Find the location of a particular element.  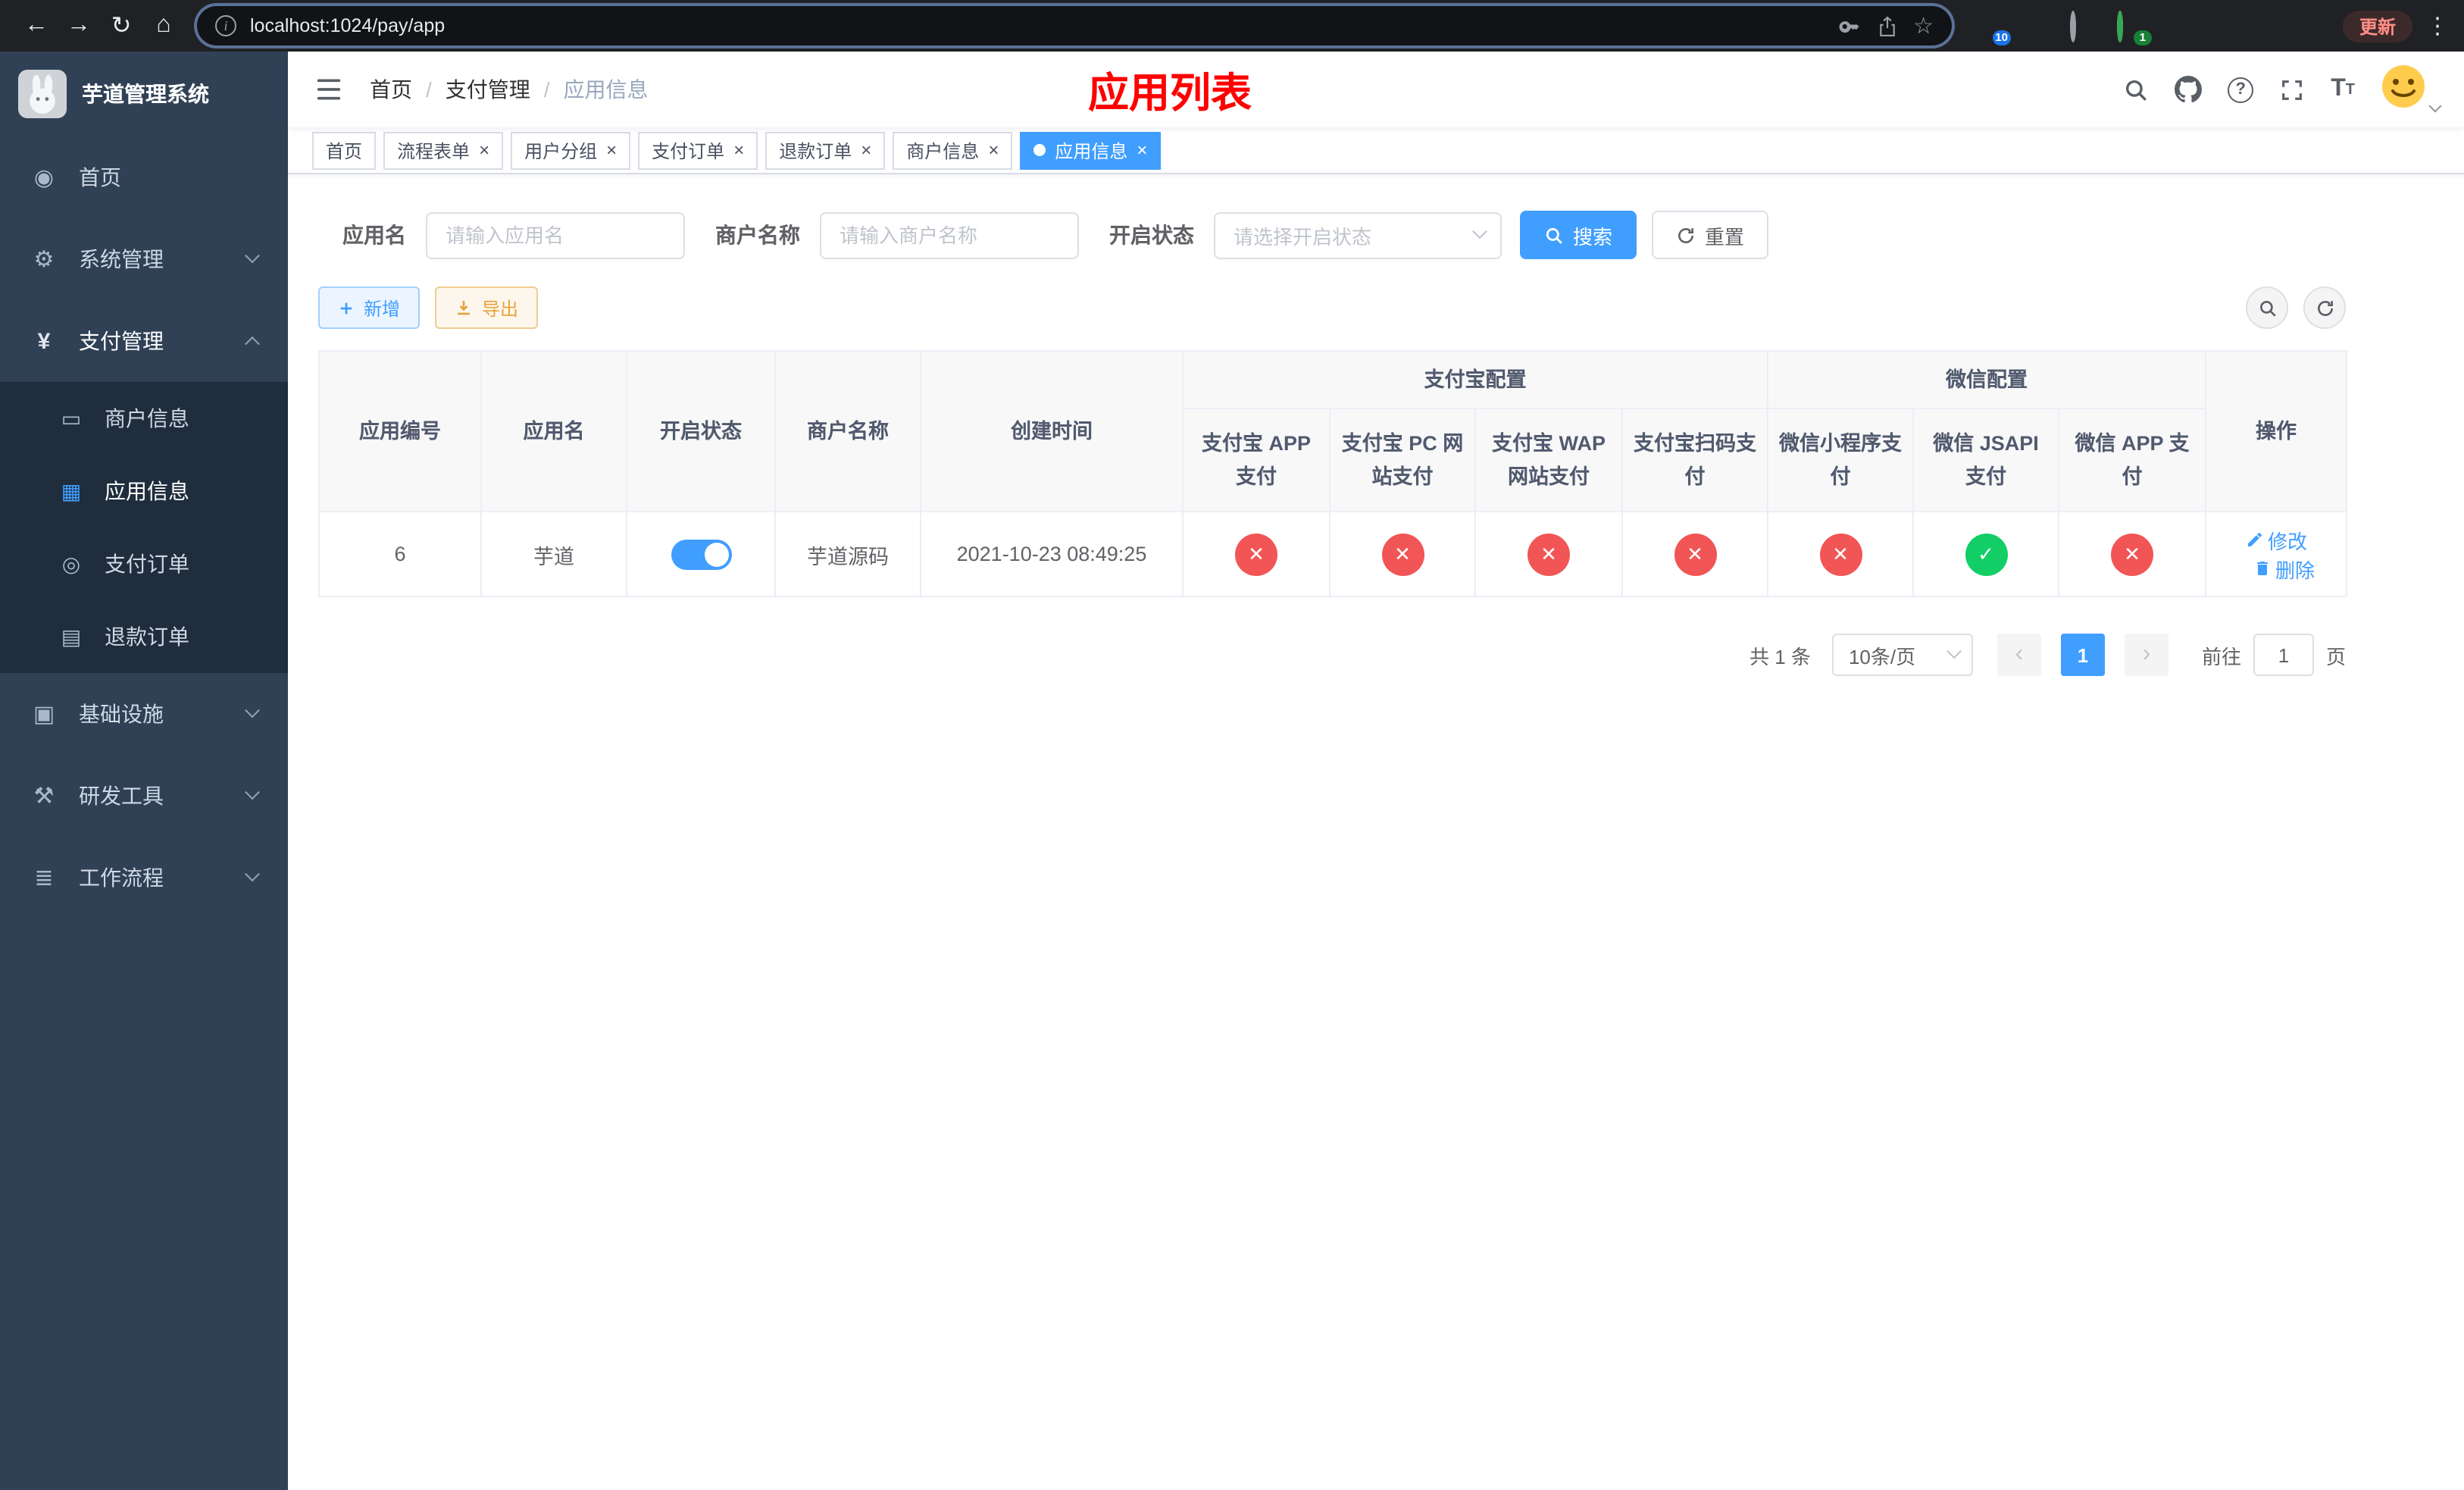

url-text: localhost:1024/pay/app is located at coordinates (1037, 26).